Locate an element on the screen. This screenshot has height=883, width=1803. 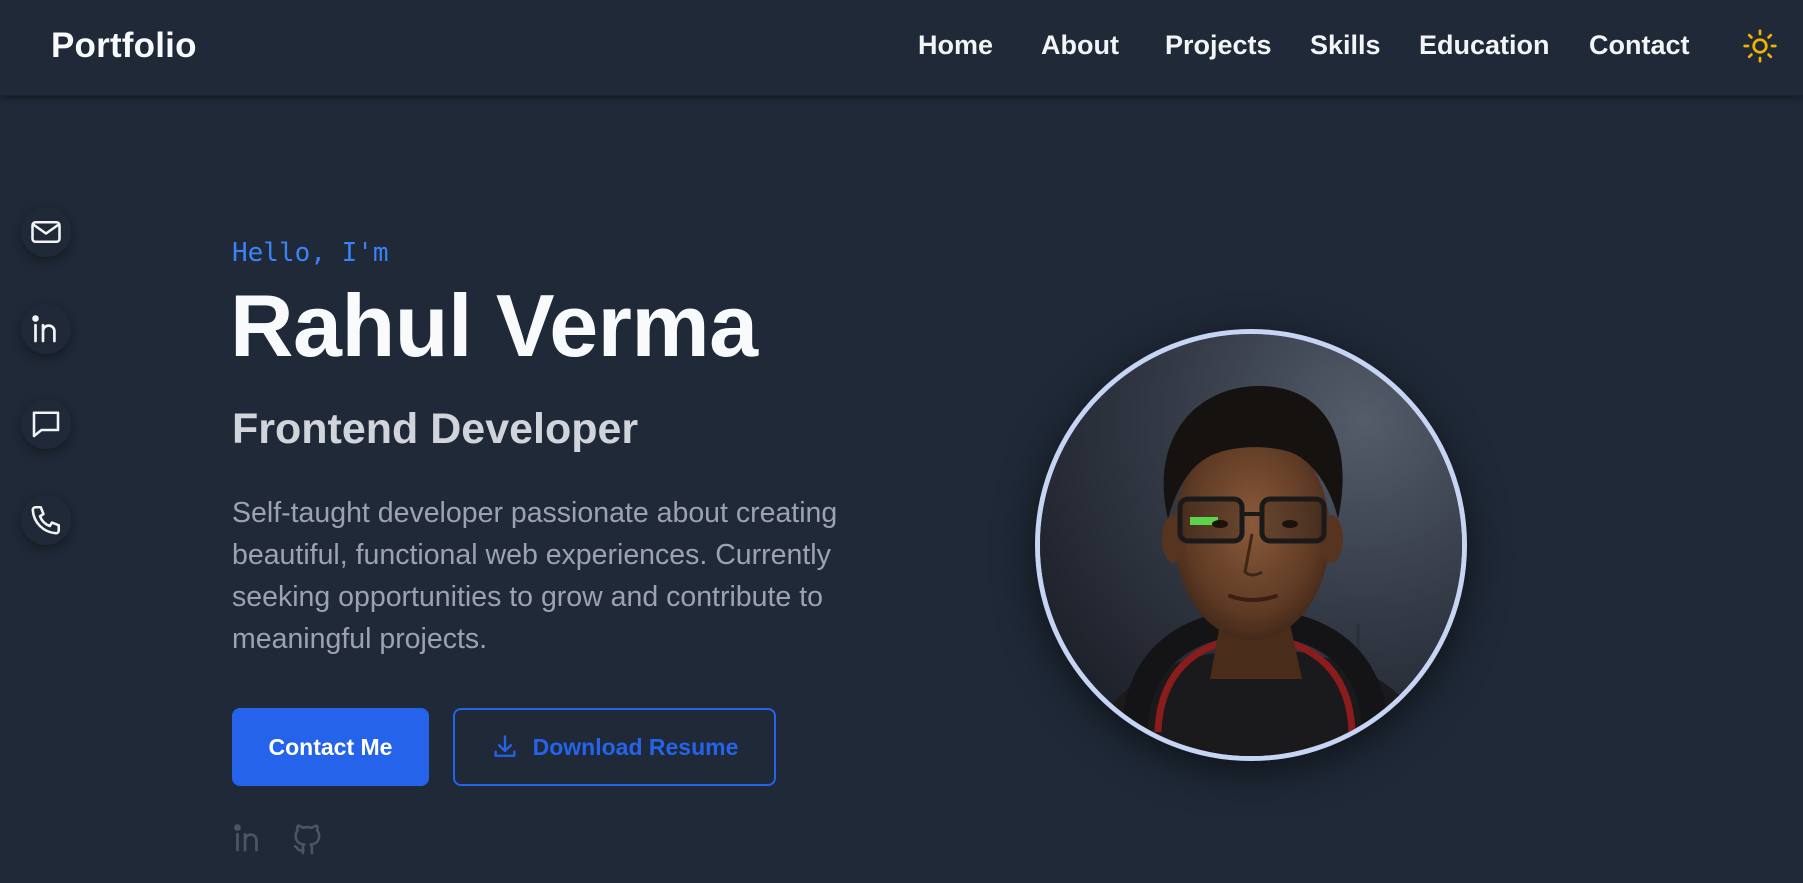
download-resume-button: Download Resume is located at coordinates (614, 747).